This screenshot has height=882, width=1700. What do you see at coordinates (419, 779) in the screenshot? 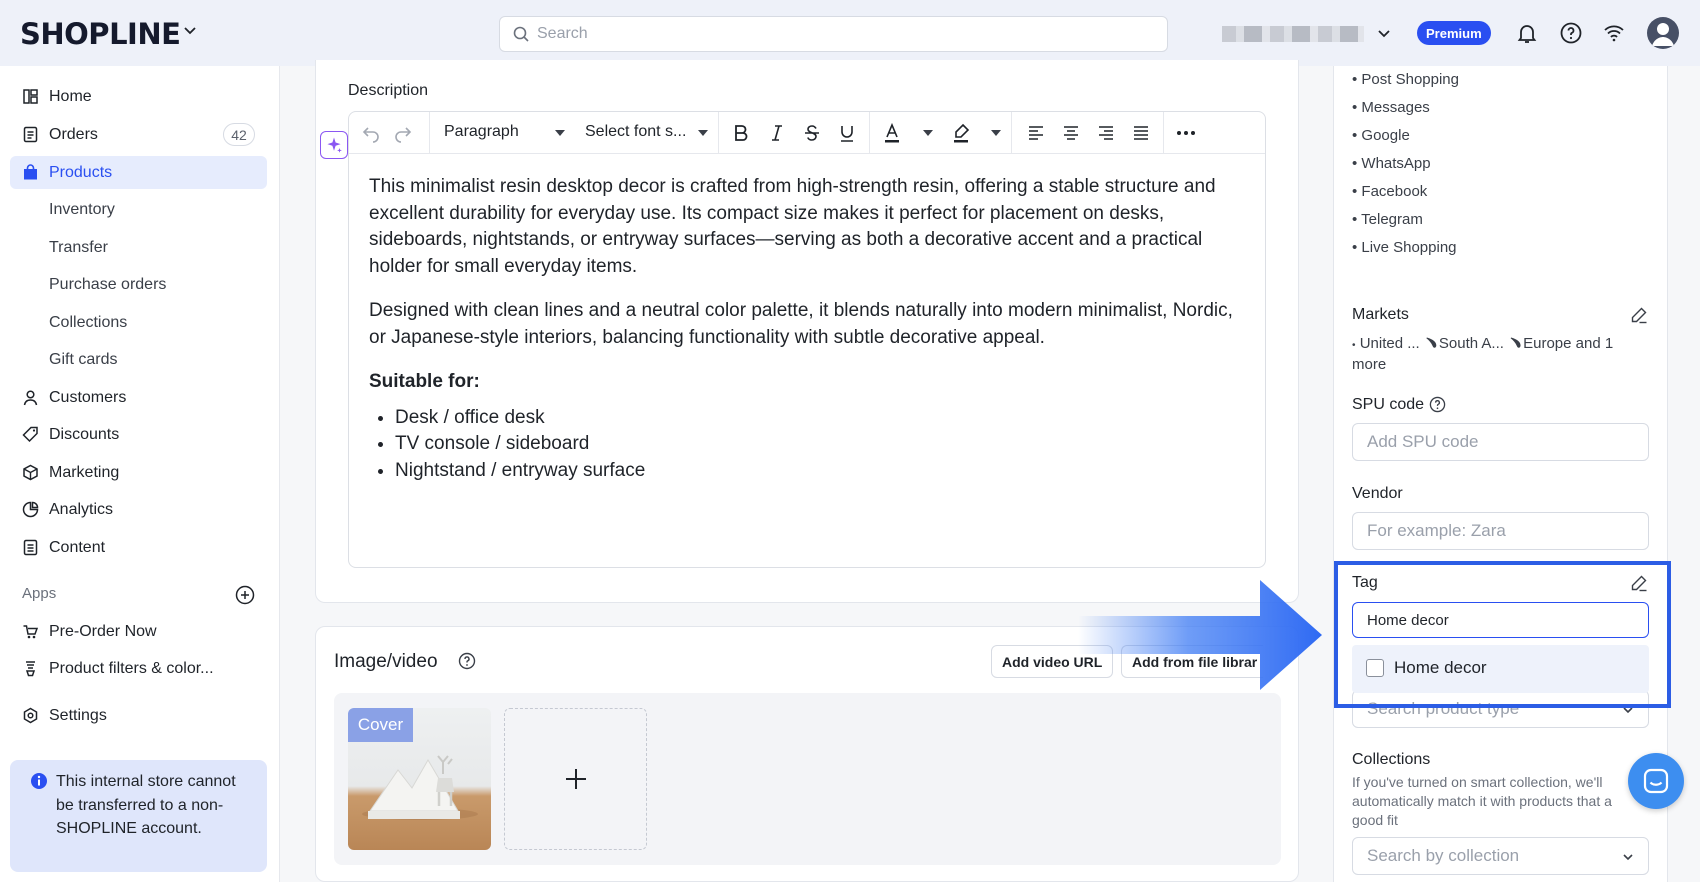
I see `product-image: Cover` at bounding box center [419, 779].